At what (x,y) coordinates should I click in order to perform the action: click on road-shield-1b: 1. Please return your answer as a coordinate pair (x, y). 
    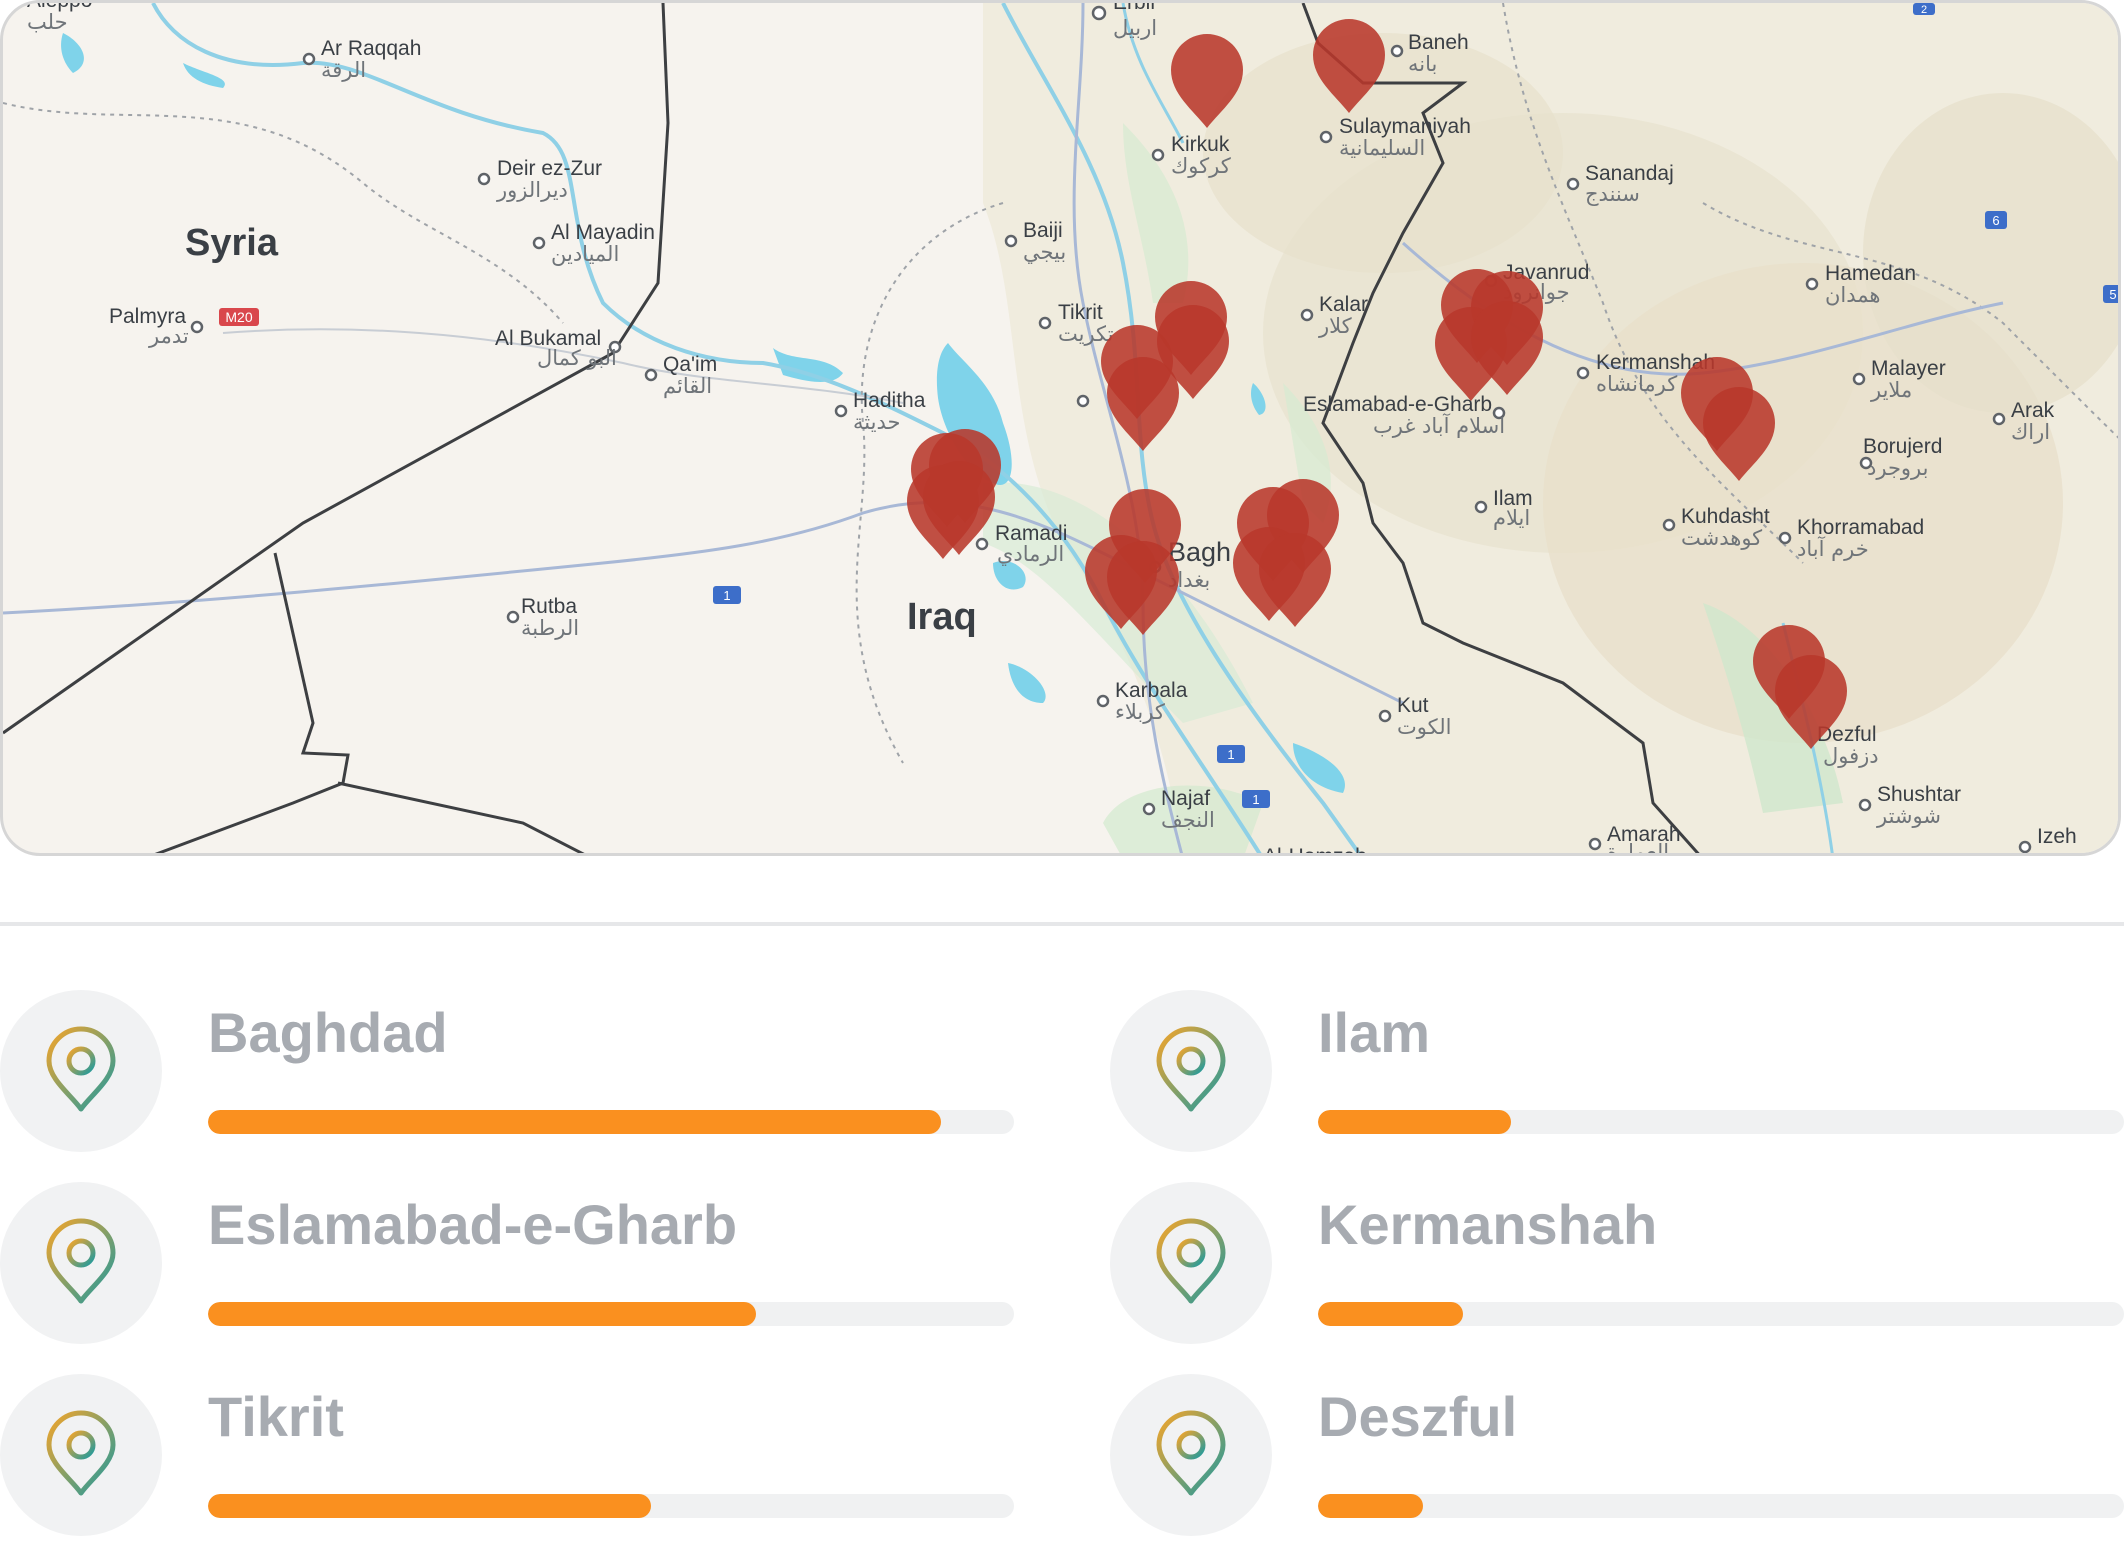
    Looking at the image, I should click on (1231, 754).